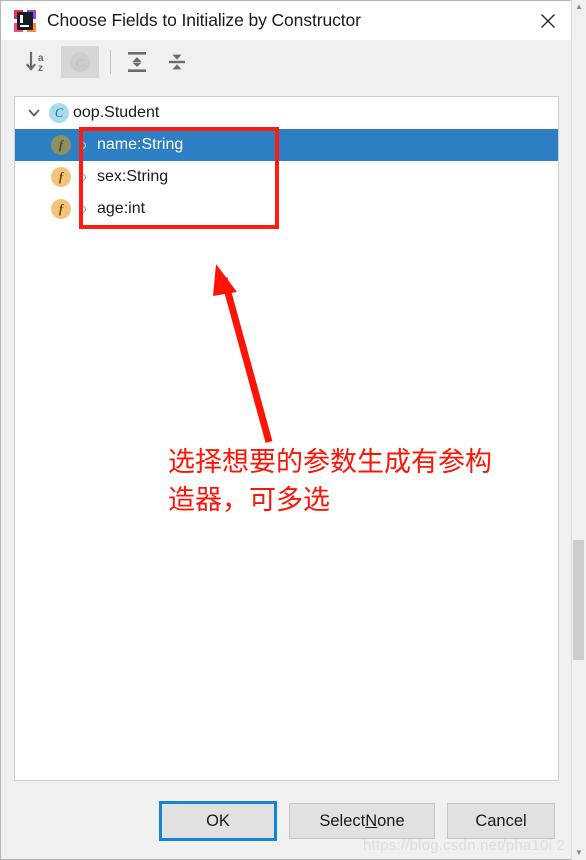 Image resolution: width=586 pixels, height=860 pixels. I want to click on toolbar-separator, so click(110, 62).